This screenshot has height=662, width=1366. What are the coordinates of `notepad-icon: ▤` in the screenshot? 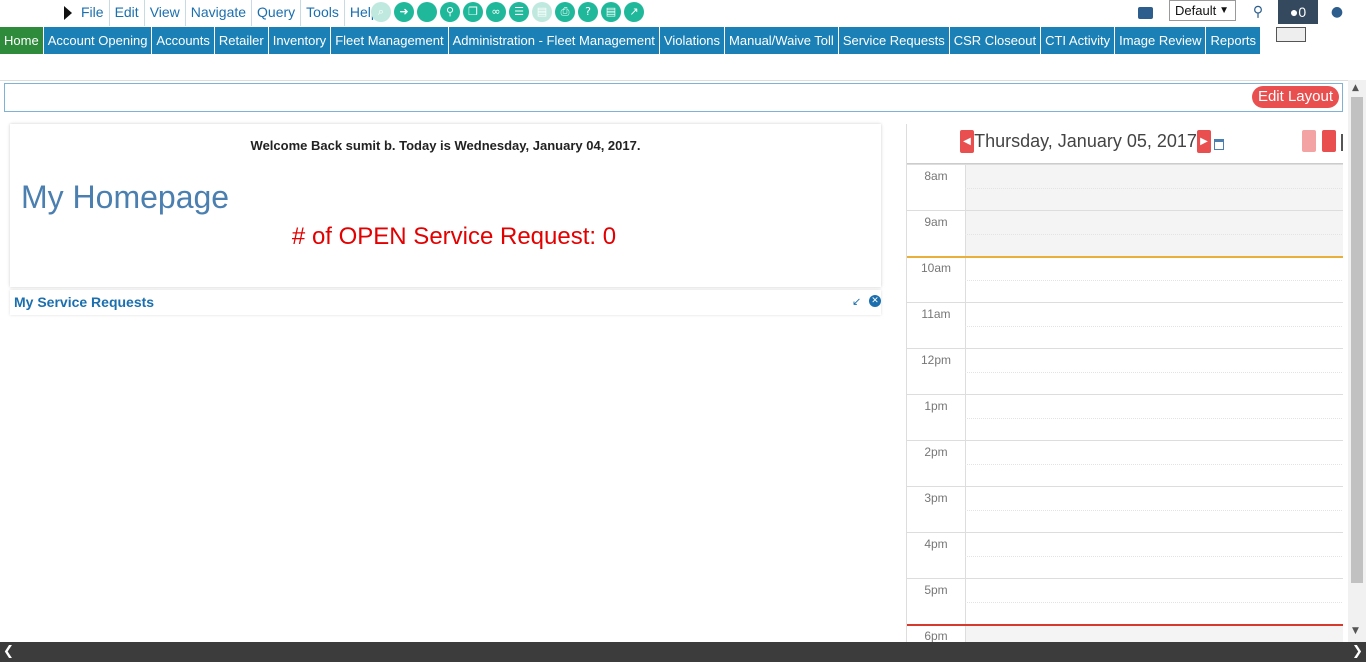 It's located at (542, 12).